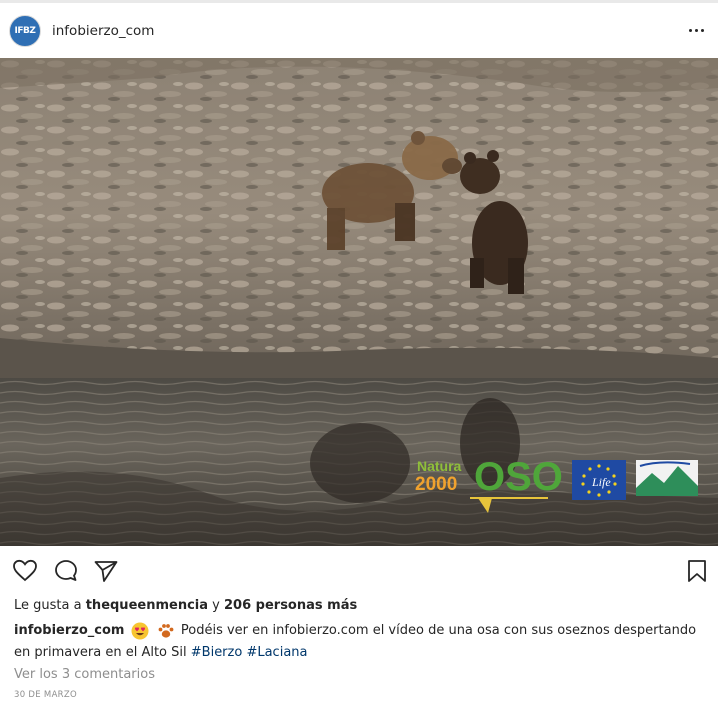 This screenshot has width=718, height=722. Describe the element at coordinates (667, 478) in the screenshot. I see `red-natura-logo` at that location.